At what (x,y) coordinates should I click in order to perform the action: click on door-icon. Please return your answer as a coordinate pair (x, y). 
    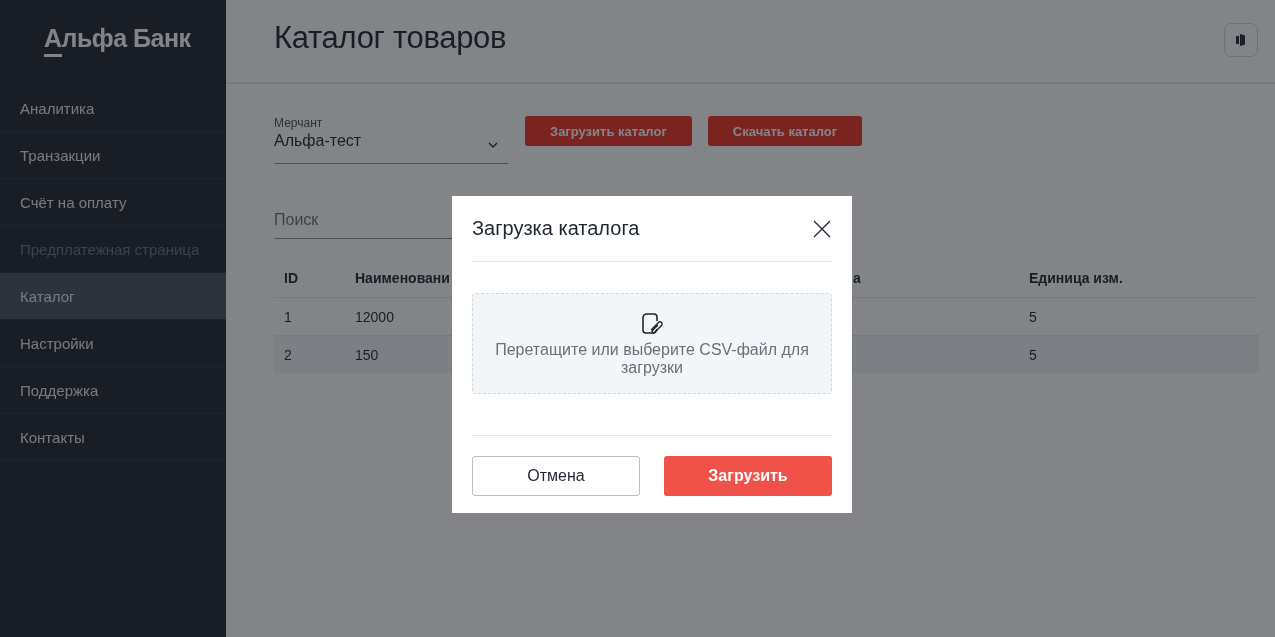
    Looking at the image, I should click on (1241, 39).